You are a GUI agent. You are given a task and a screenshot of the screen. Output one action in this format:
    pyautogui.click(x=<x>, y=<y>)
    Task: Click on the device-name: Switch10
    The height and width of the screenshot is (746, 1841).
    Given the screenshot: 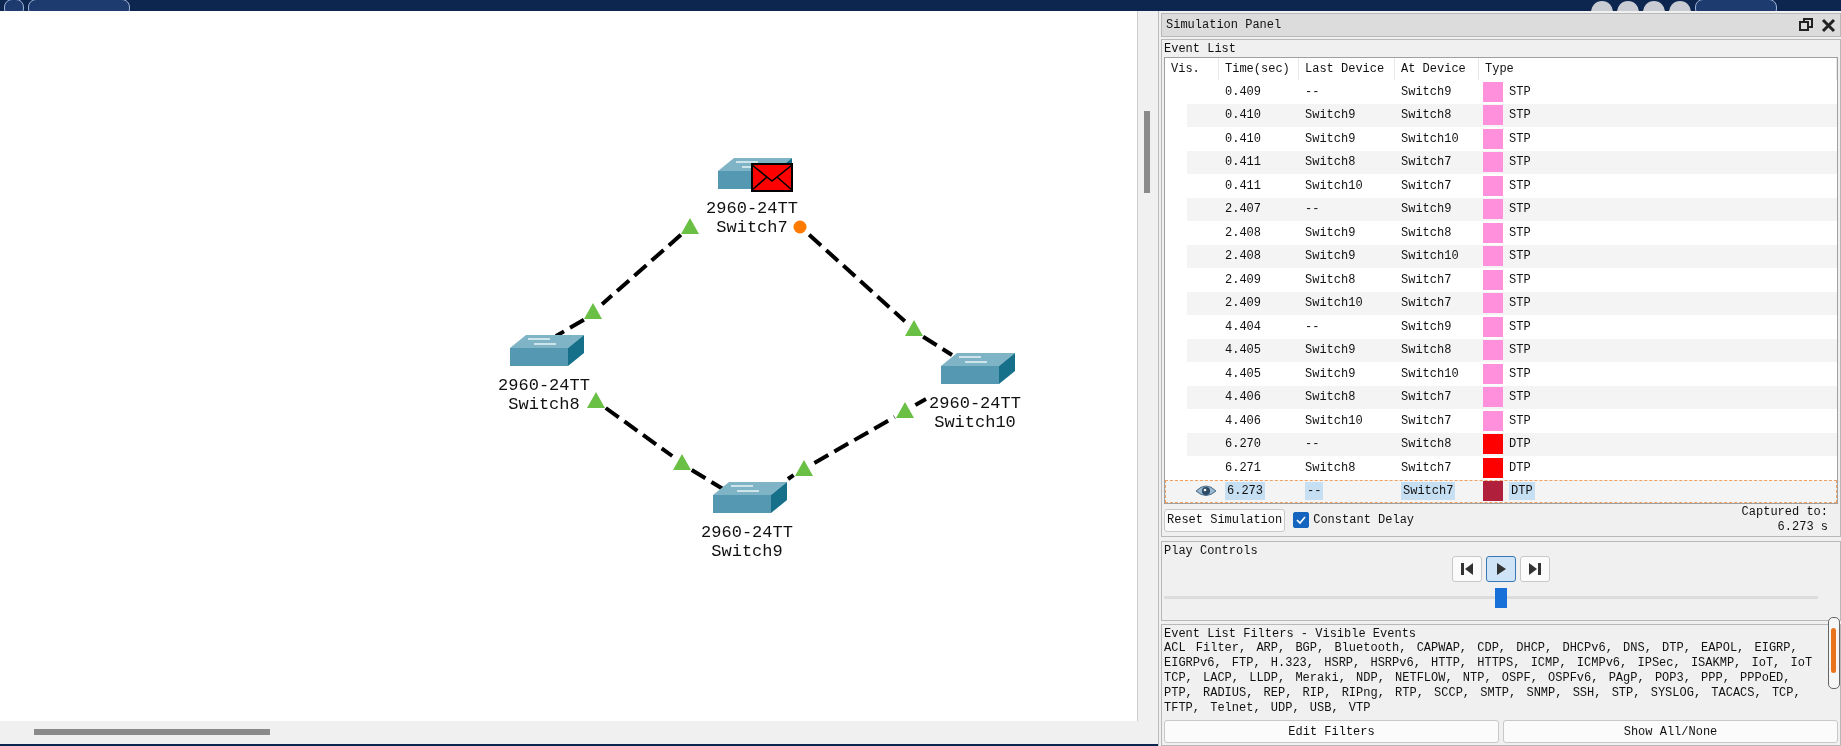 What is the action you would take?
    pyautogui.click(x=975, y=422)
    